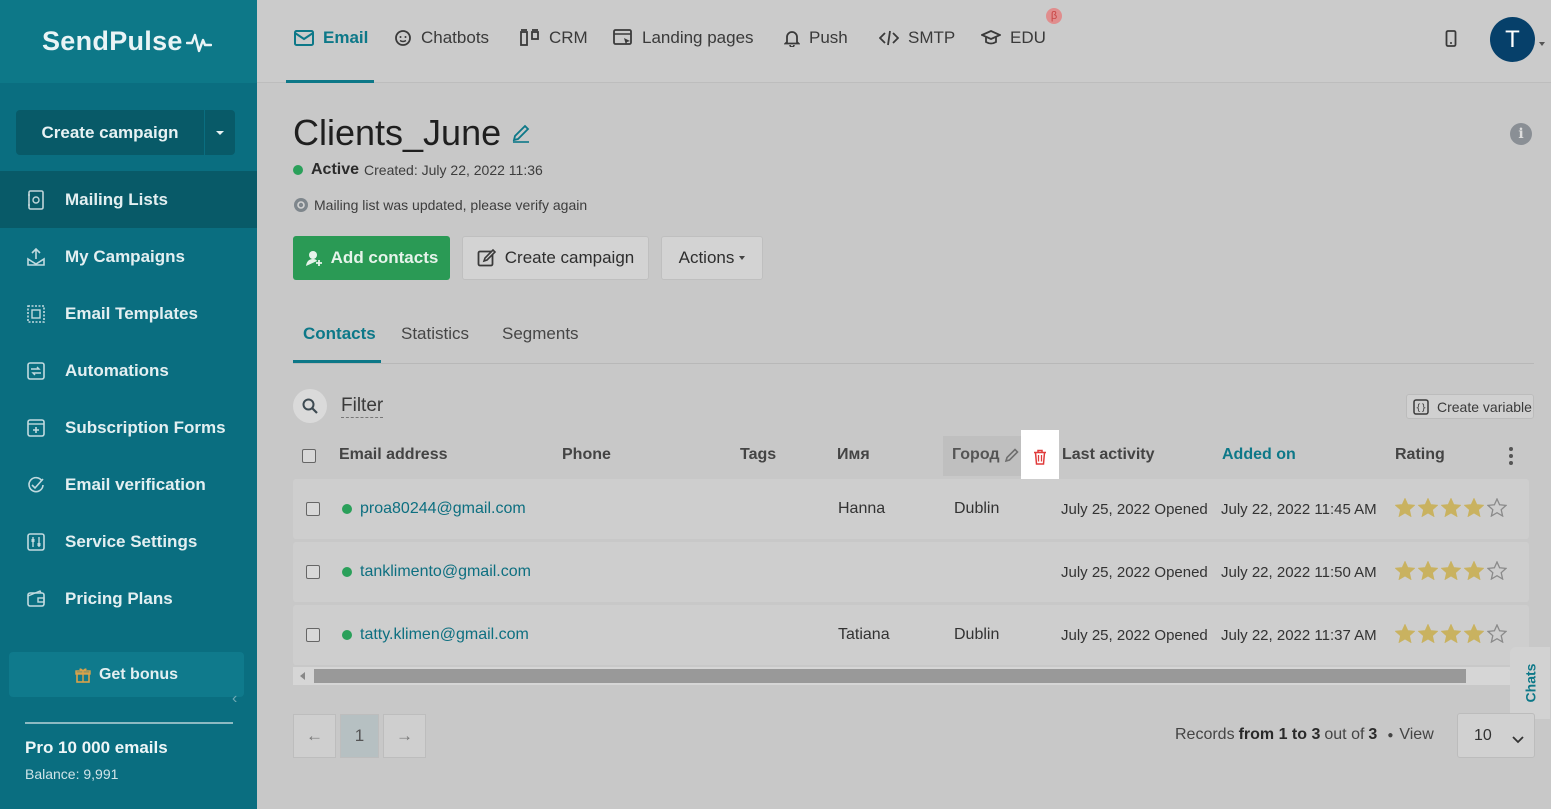 The width and height of the screenshot is (1551, 809). I want to click on add-user-icon, so click(314, 258).